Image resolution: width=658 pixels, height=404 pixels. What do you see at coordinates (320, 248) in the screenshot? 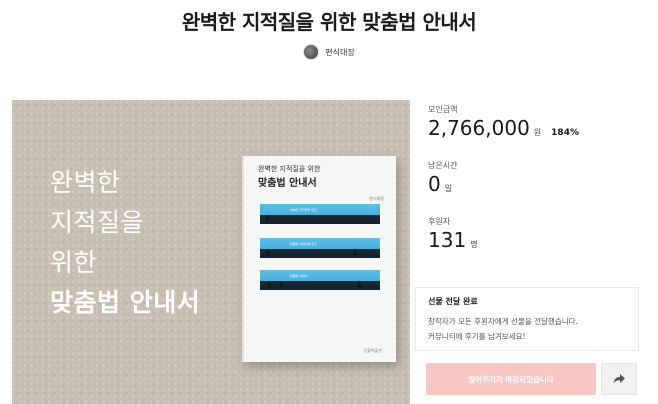
I see `book-strip-2: 맞춤법 안내서를 읽고` at bounding box center [320, 248].